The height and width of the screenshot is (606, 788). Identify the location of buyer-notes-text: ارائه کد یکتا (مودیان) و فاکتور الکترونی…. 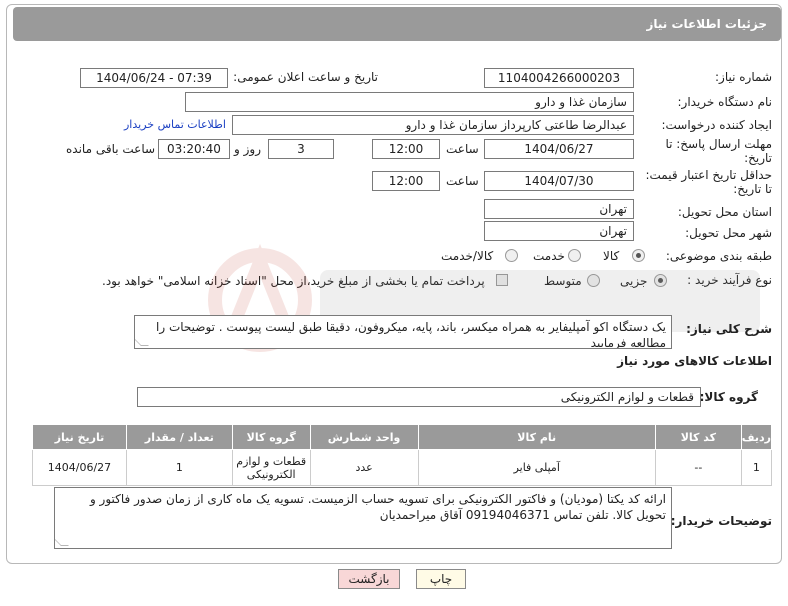
(377, 507).